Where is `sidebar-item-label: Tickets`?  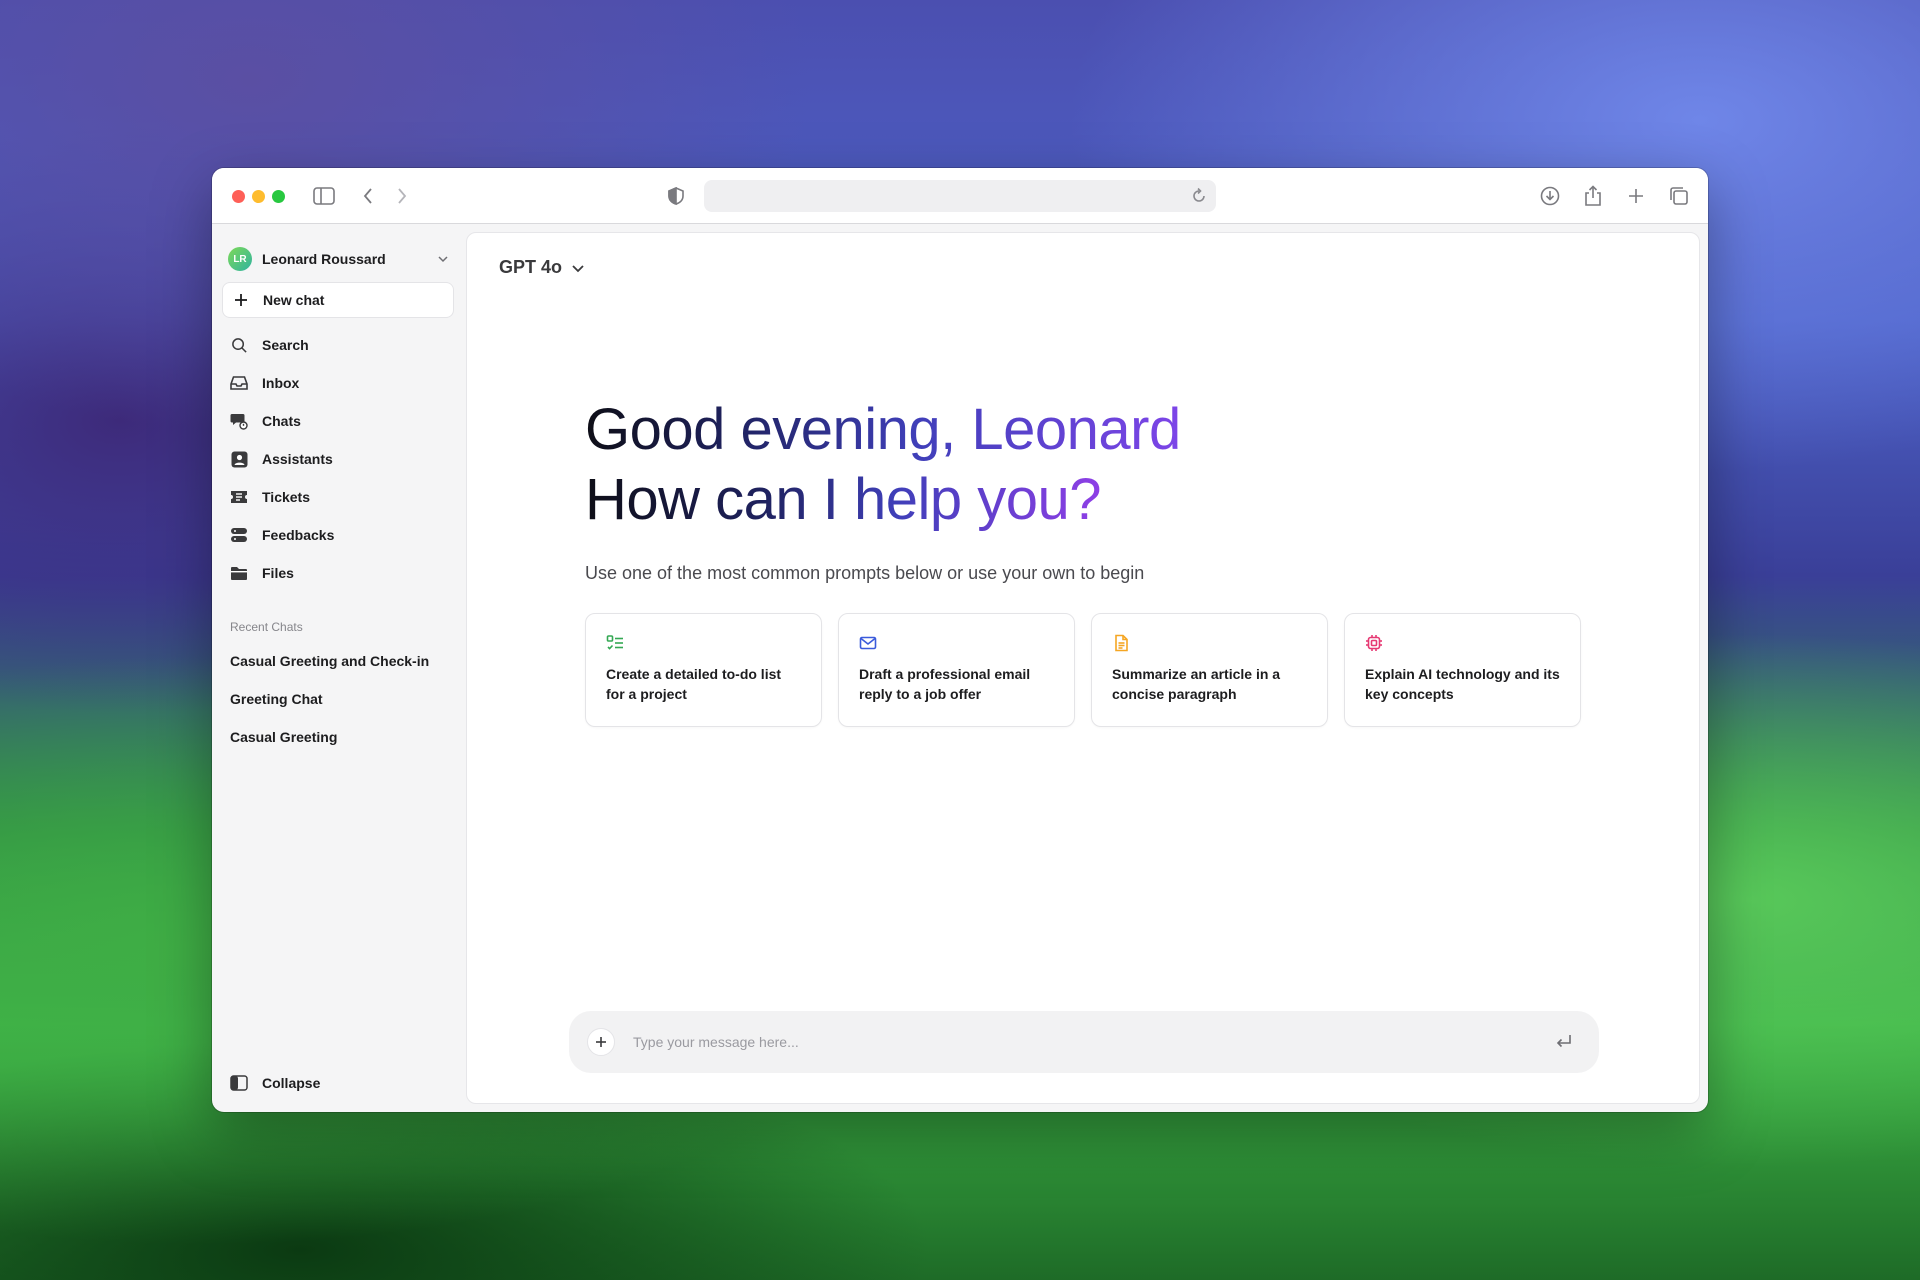 sidebar-item-label: Tickets is located at coordinates (286, 497).